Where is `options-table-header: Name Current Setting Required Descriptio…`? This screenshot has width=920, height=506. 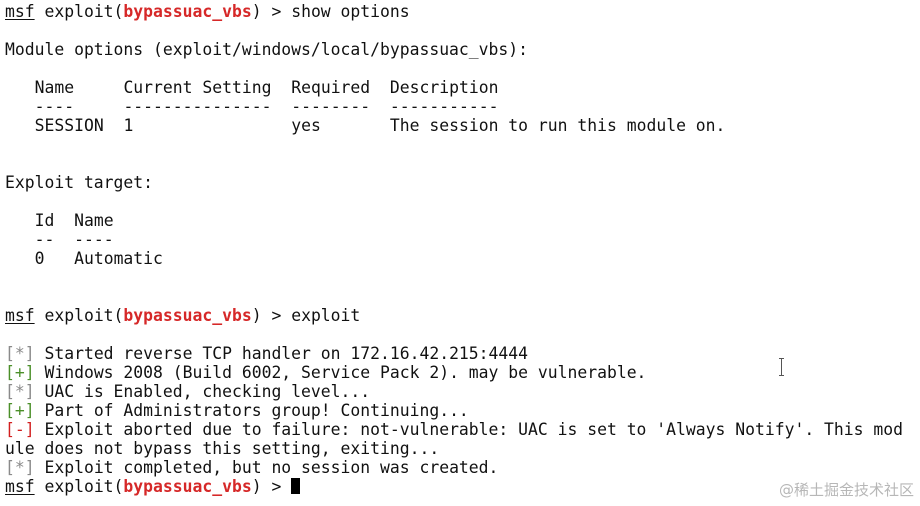
options-table-header: Name Current Setting Required Descriptio… is located at coordinates (462, 87).